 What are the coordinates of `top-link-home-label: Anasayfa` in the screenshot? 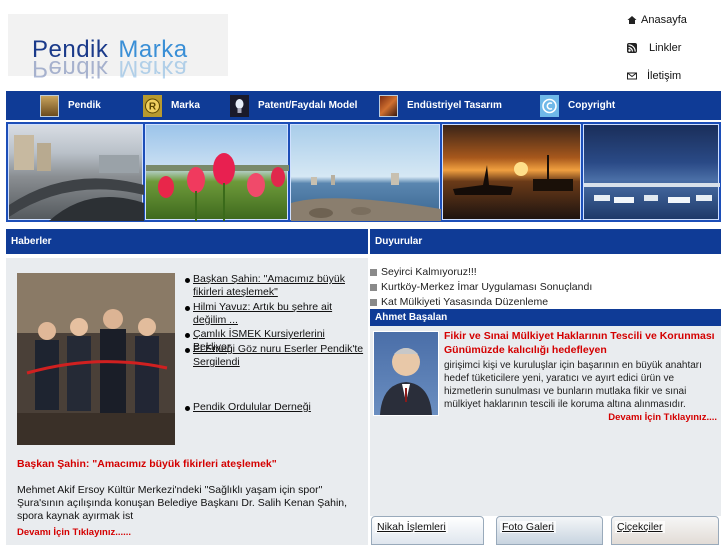 It's located at (664, 20).